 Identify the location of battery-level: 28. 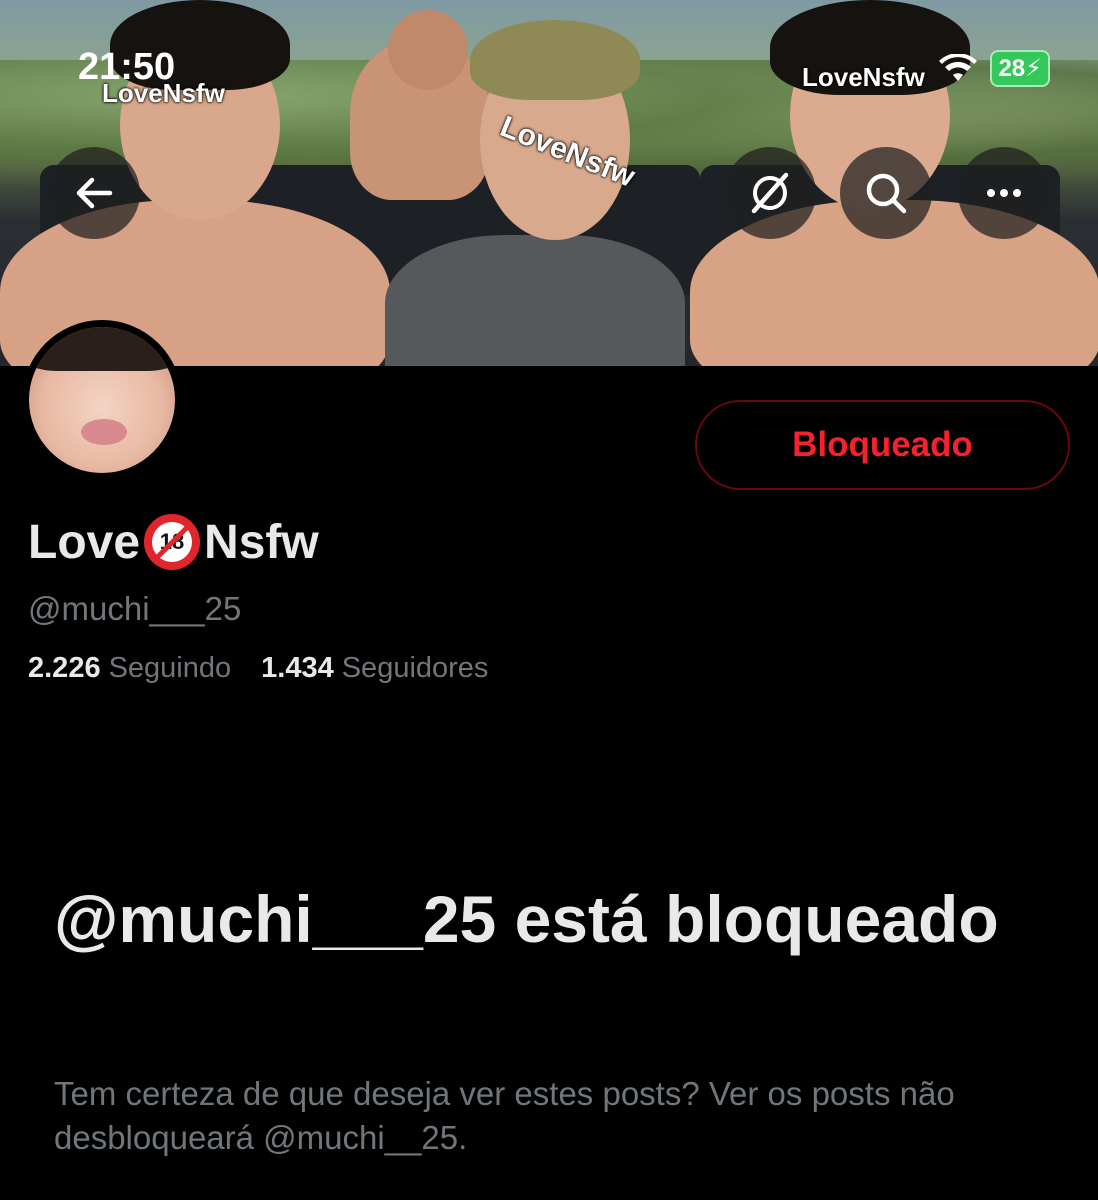
(1012, 68).